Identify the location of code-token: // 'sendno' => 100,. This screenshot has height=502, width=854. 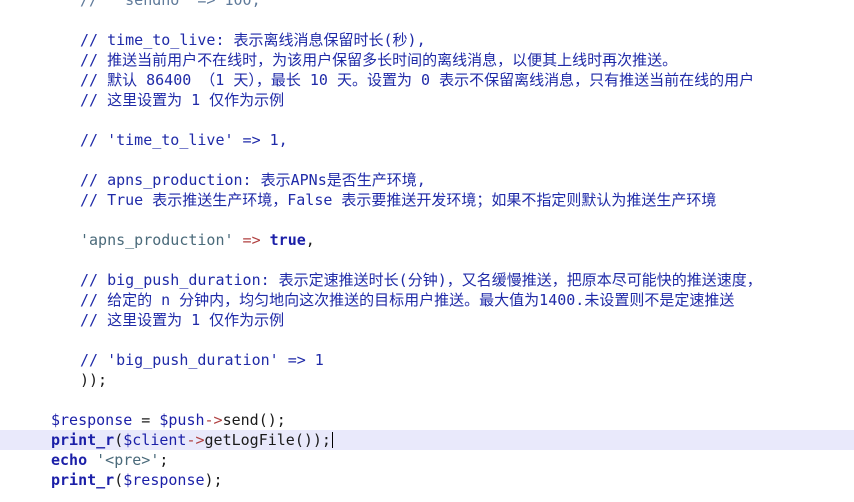
(170, 4).